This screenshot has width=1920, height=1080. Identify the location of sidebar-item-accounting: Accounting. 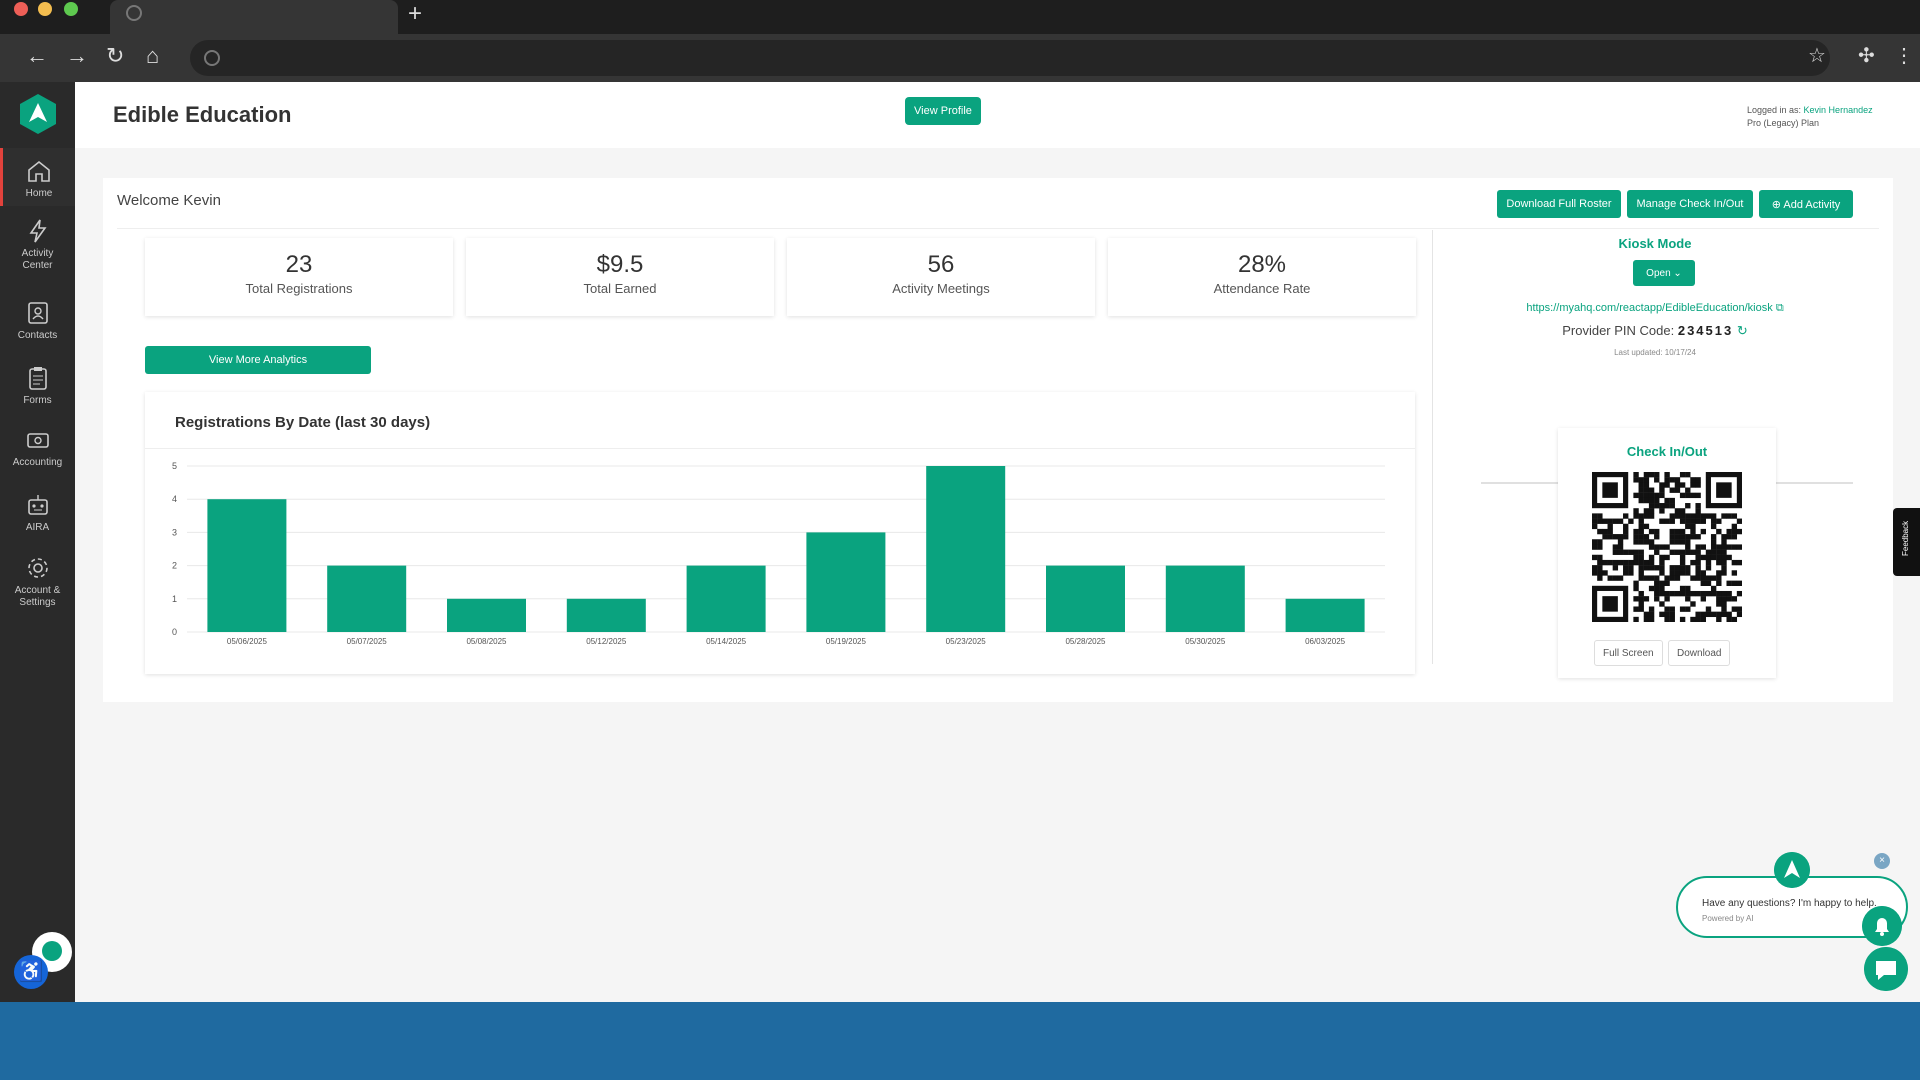
(37, 448).